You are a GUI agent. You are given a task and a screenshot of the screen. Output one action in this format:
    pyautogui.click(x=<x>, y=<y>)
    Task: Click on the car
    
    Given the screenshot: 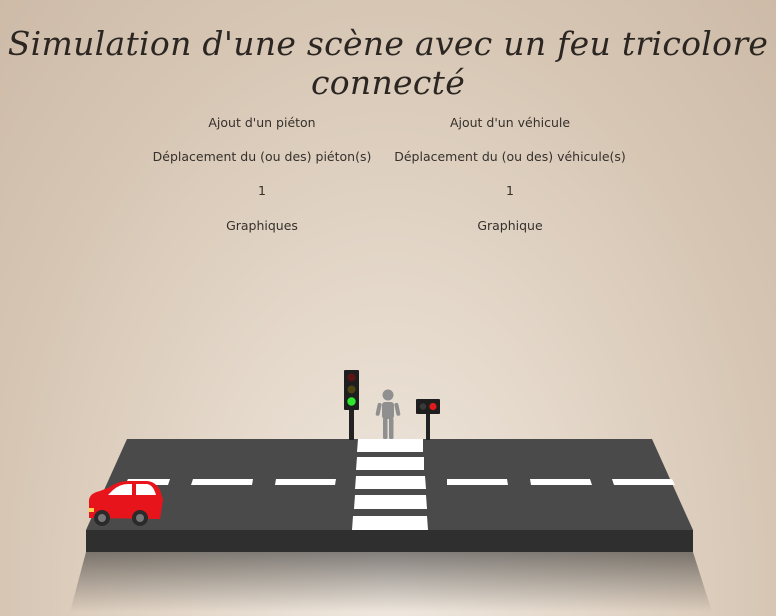 What is the action you would take?
    pyautogui.click(x=126, y=503)
    